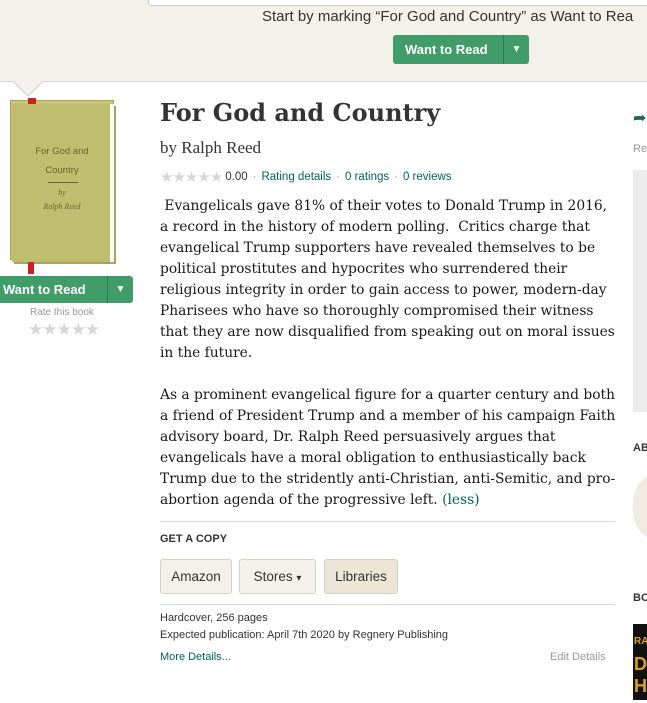  What do you see at coordinates (62, 206) in the screenshot?
I see `cover-author-name: Ralph Reed` at bounding box center [62, 206].